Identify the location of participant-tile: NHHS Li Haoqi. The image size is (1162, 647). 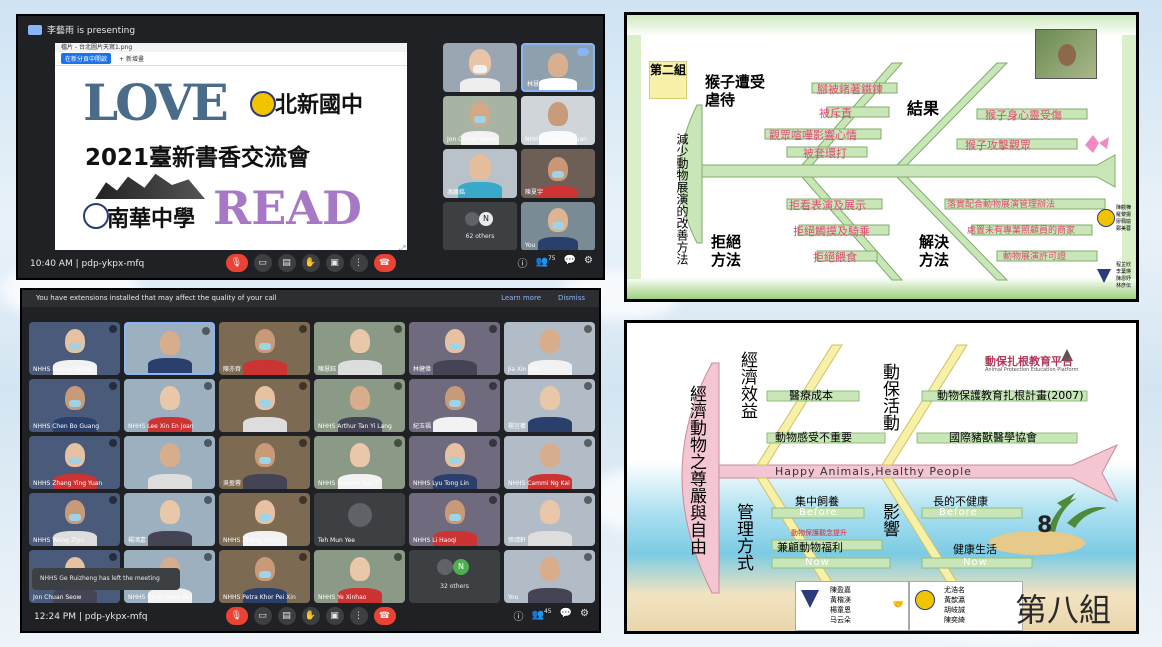
(454, 519).